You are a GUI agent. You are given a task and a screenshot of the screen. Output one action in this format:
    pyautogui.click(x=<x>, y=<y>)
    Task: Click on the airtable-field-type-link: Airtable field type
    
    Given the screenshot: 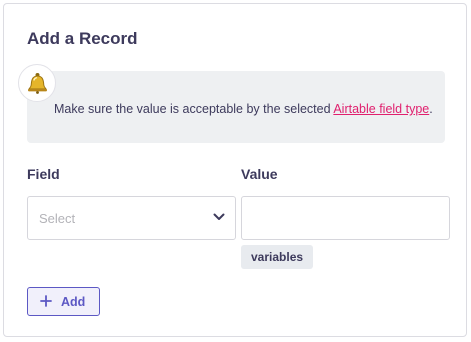 What is the action you would take?
    pyautogui.click(x=381, y=109)
    